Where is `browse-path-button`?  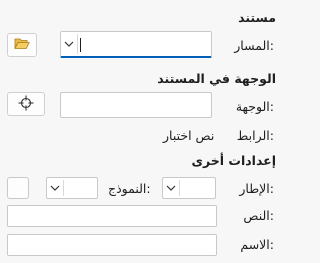
browse-path-button is located at coordinates (22, 45).